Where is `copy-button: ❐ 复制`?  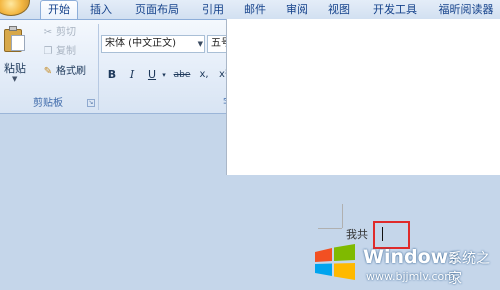
copy-button: ❐ 复制 is located at coordinates (59, 51).